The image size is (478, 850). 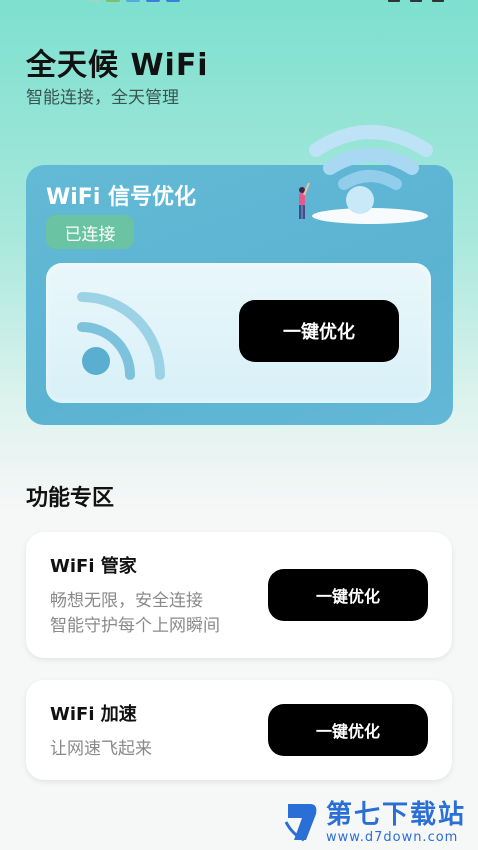 I want to click on watermark-logo-icon, so click(x=300, y=823).